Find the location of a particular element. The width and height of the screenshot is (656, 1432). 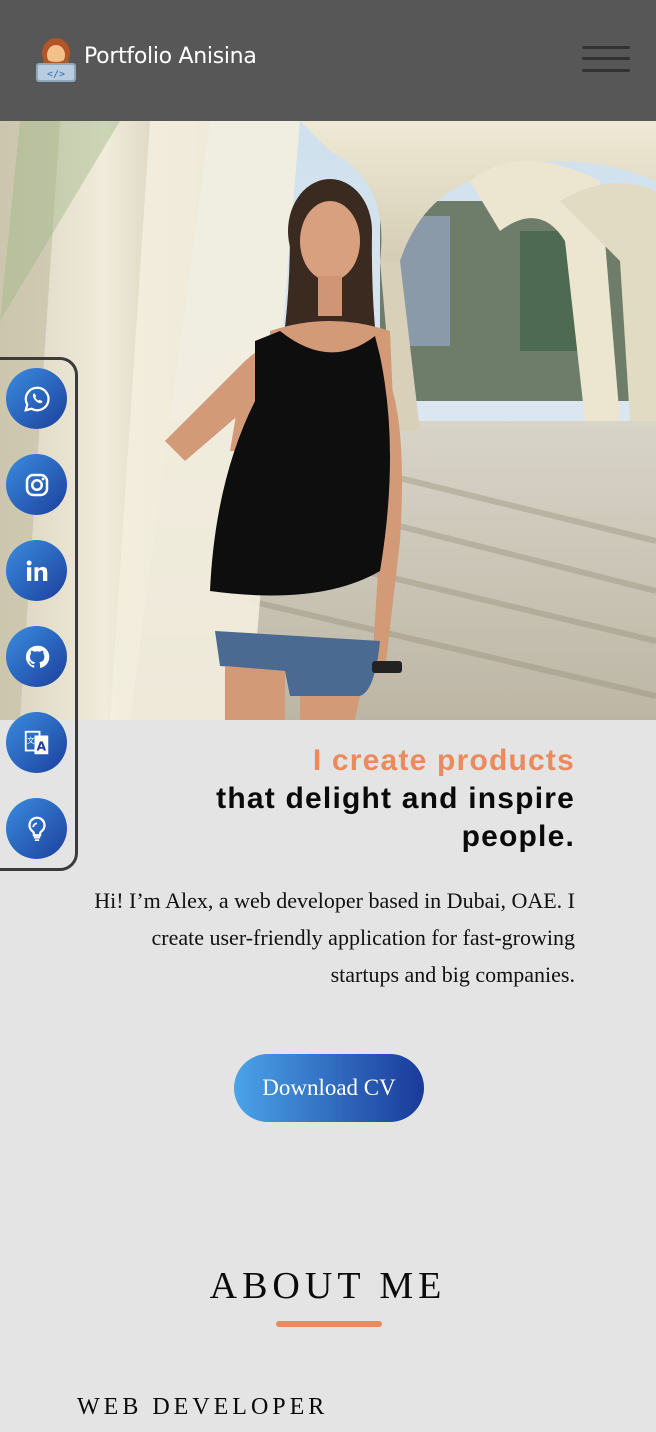

translate-icon: A文 is located at coordinates (36, 742).